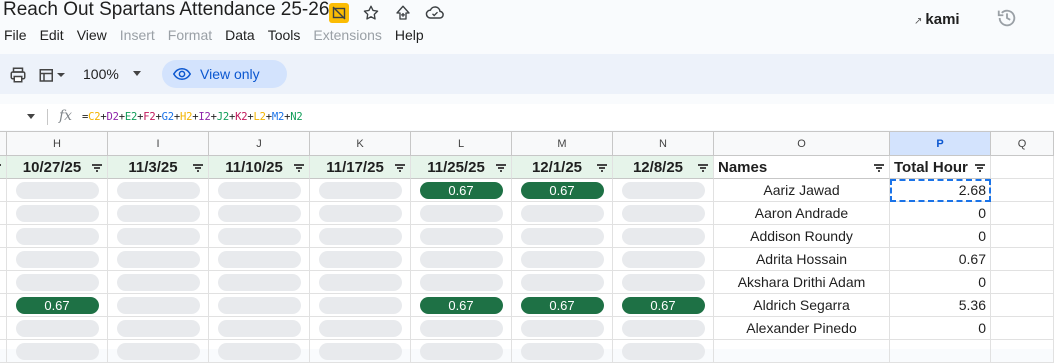  I want to click on column-header-l: L, so click(461, 144).